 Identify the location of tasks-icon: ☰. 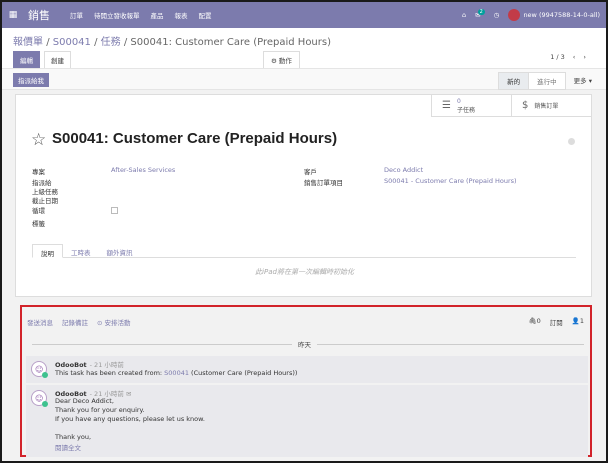
(446, 105).